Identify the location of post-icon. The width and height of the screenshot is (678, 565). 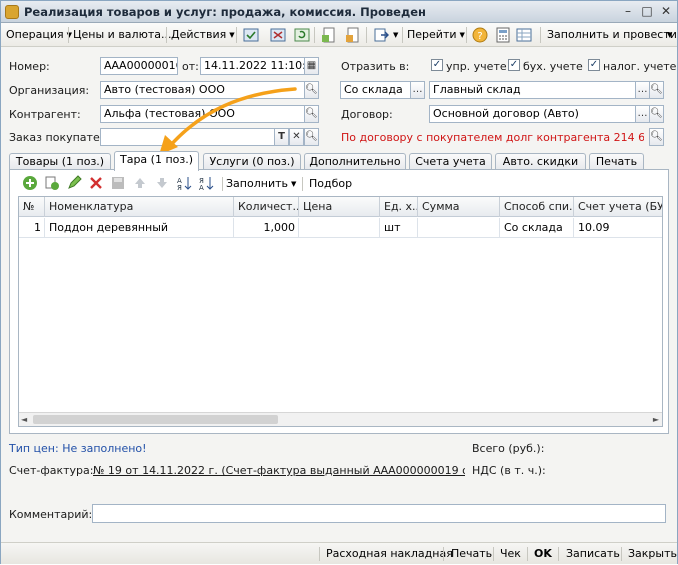
(251, 35).